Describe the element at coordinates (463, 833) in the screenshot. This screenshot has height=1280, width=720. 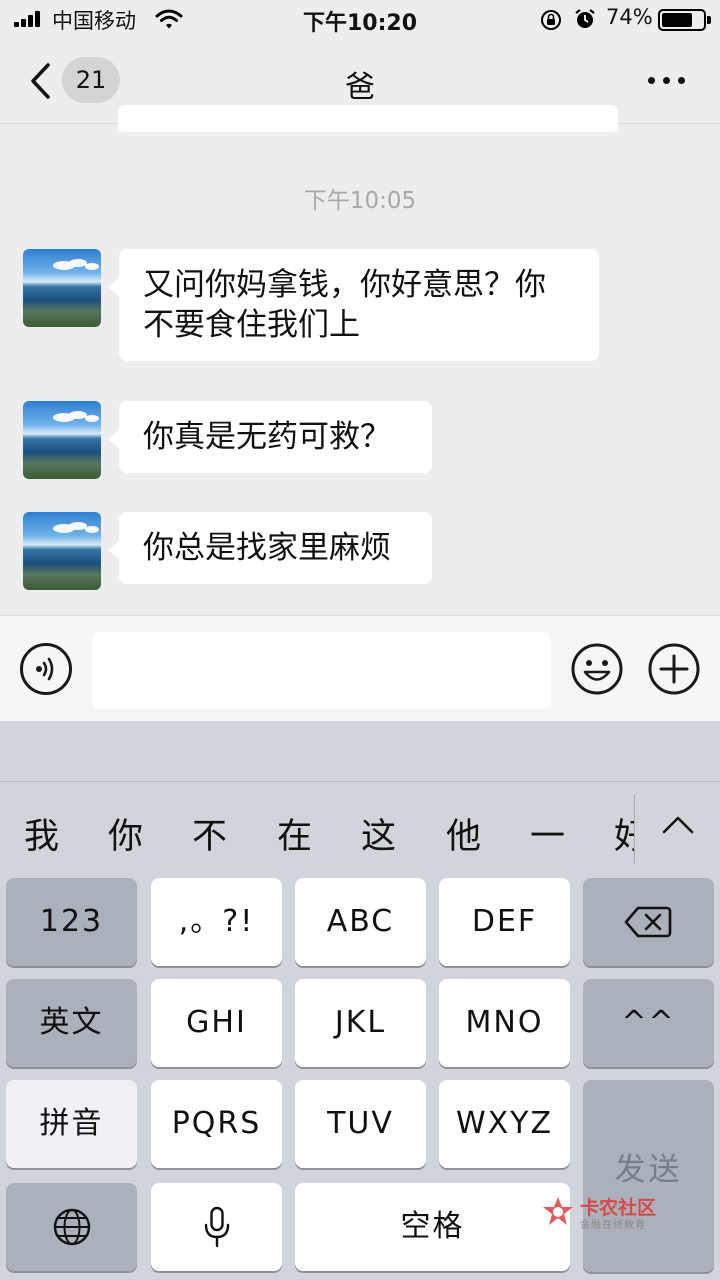
I see `candidate-word: 他` at that location.